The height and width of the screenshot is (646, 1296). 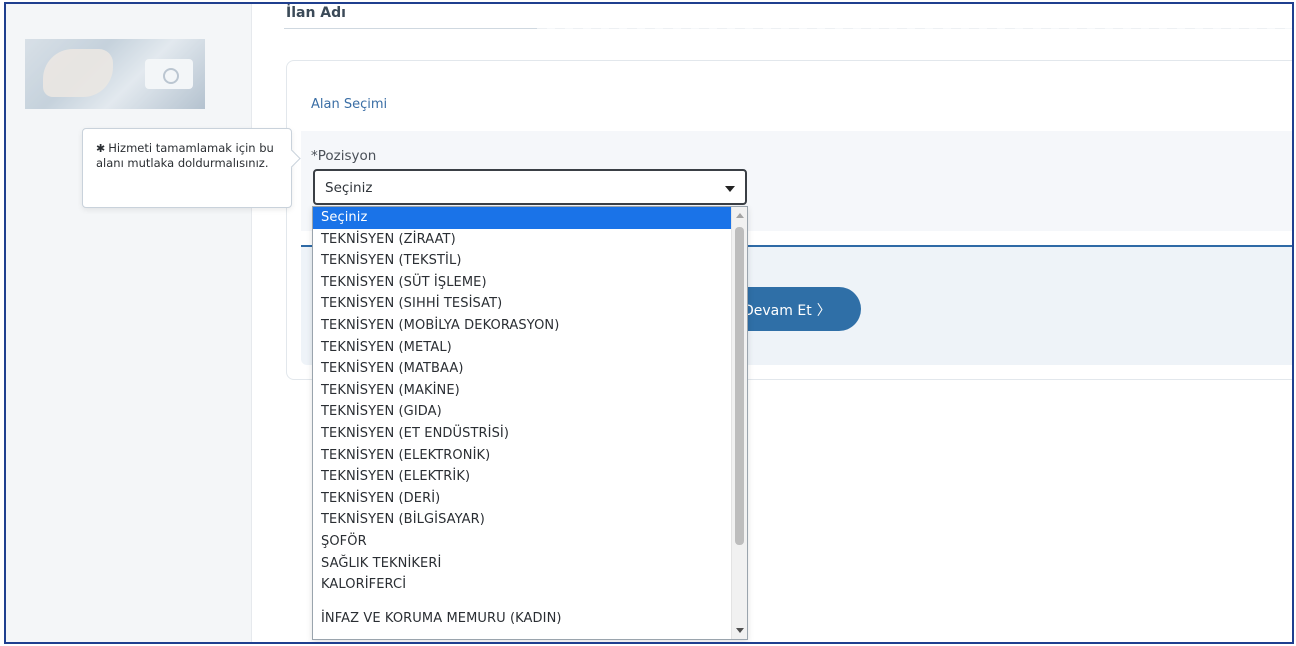 What do you see at coordinates (730, 189) in the screenshot?
I see `caret-down-icon` at bounding box center [730, 189].